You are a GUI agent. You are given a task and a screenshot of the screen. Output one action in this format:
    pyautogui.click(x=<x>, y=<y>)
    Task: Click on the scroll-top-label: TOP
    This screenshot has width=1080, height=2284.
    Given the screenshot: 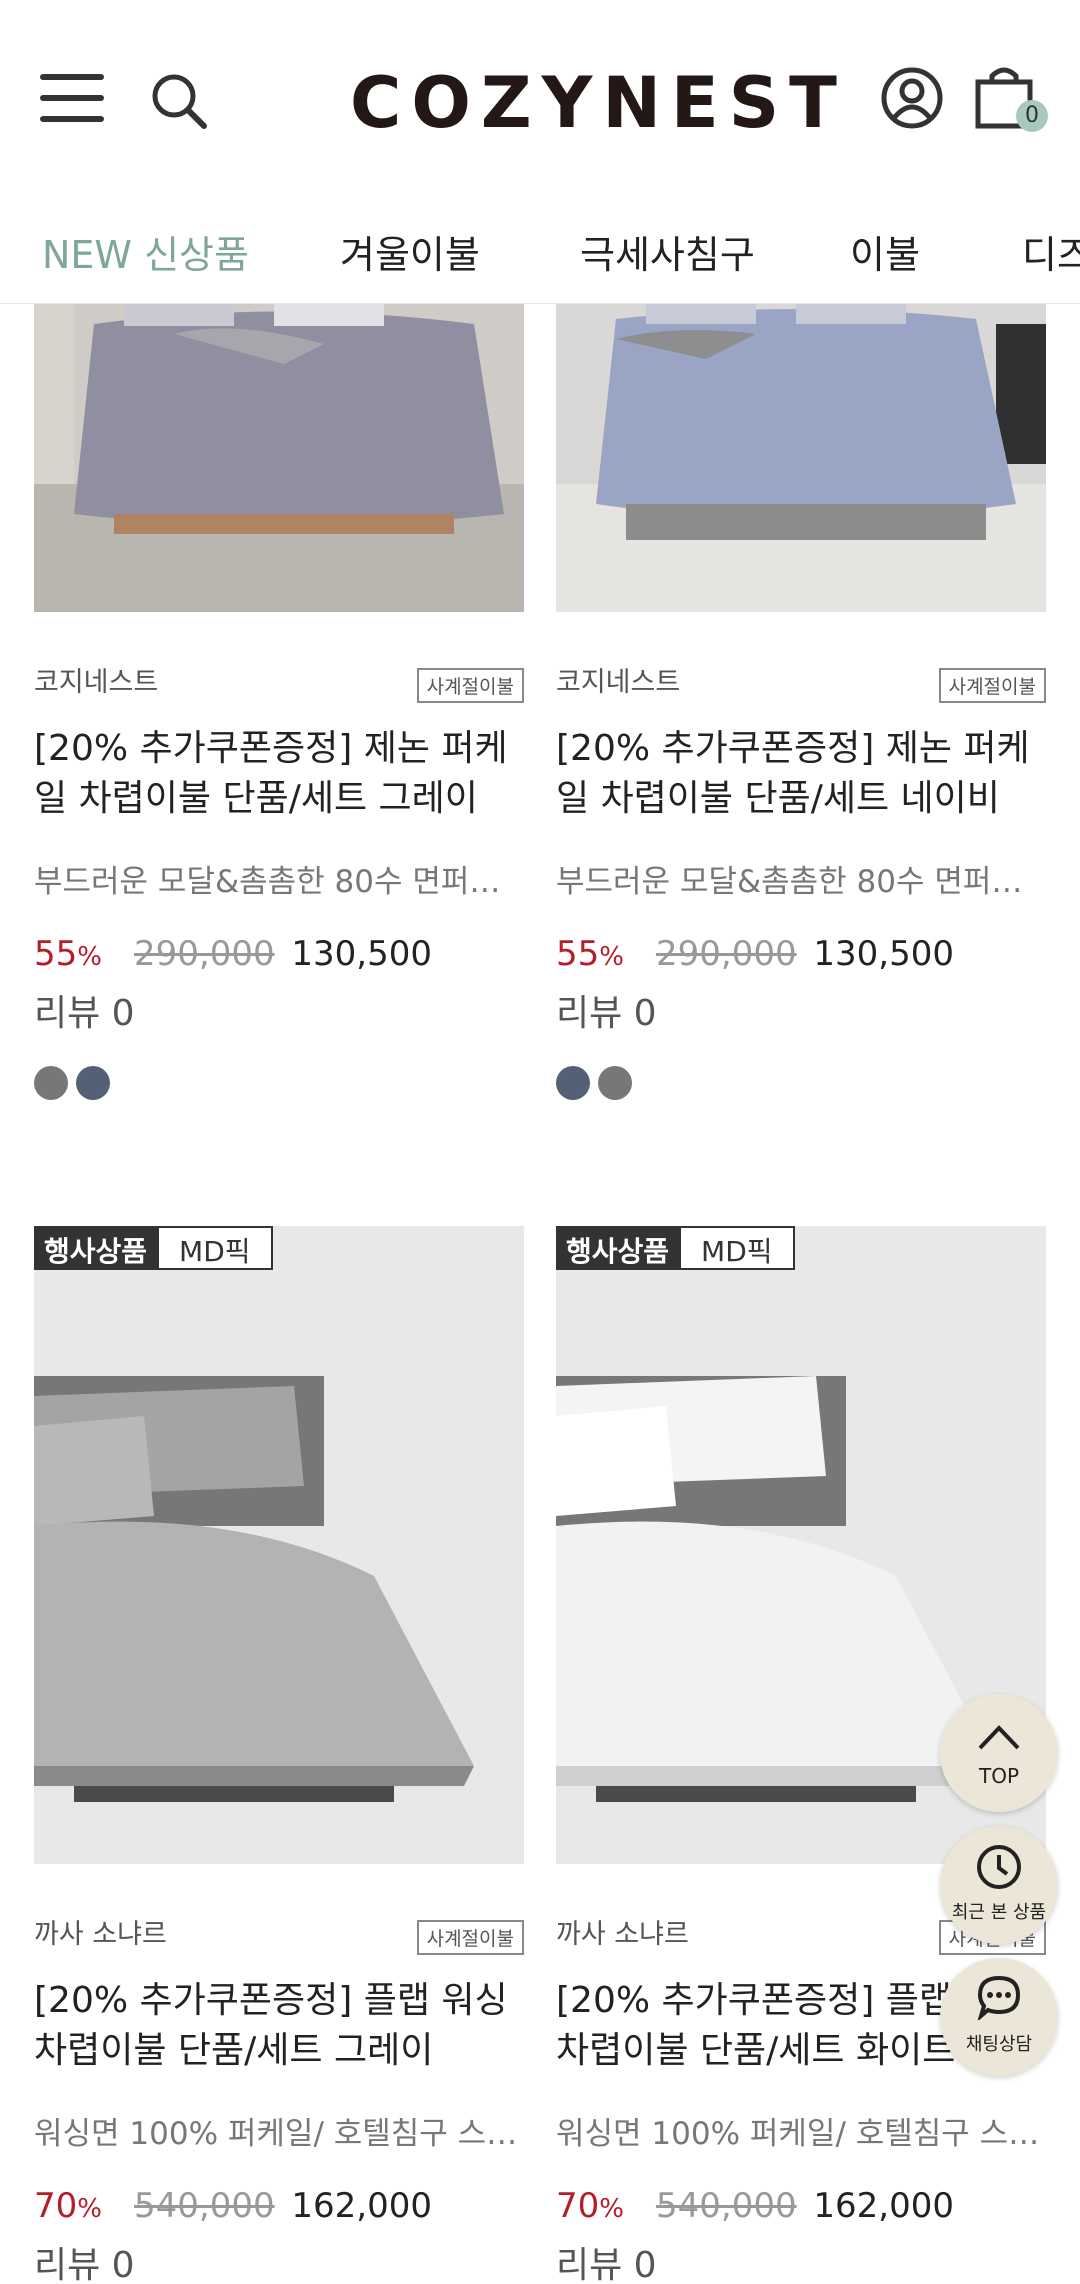 What is the action you would take?
    pyautogui.click(x=999, y=1776)
    